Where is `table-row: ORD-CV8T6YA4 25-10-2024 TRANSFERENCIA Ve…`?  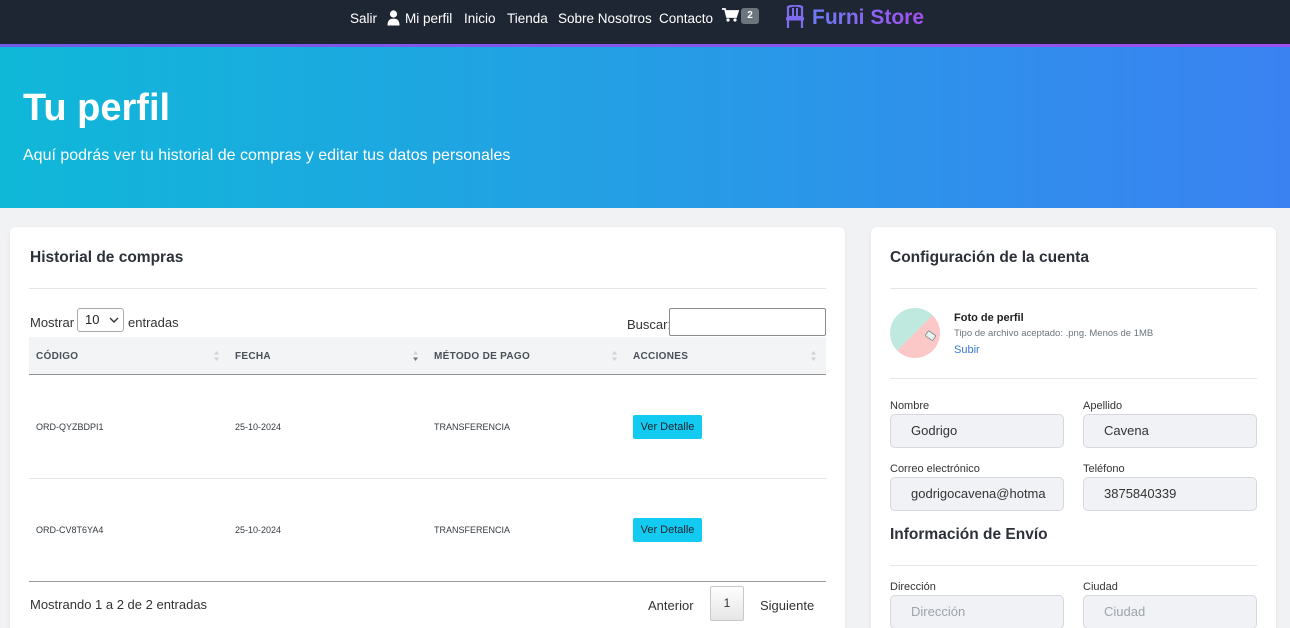
table-row: ORD-CV8T6YA4 25-10-2024 TRANSFERENCIA Ve… is located at coordinates (427, 530).